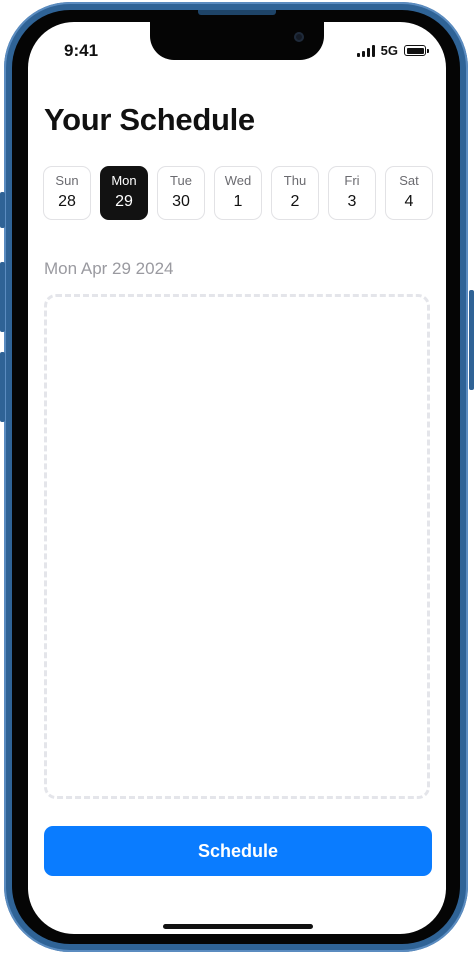 The height and width of the screenshot is (955, 474). What do you see at coordinates (389, 50) in the screenshot?
I see `network-type: 5G` at bounding box center [389, 50].